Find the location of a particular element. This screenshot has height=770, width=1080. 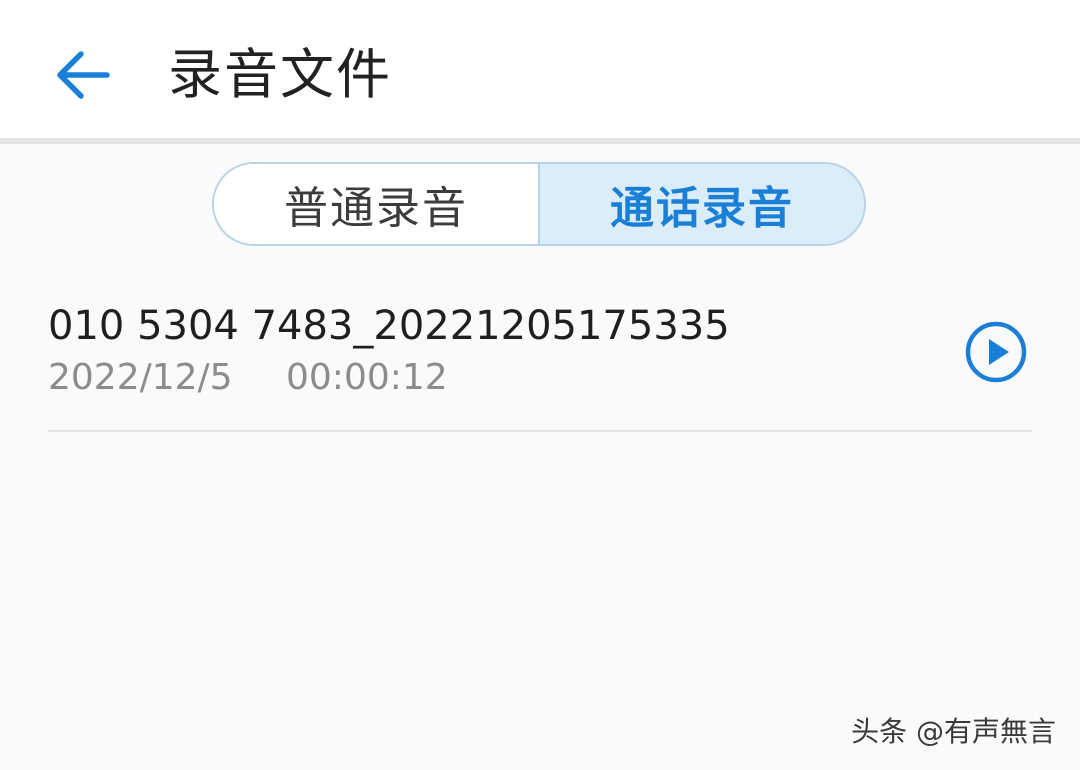

play-button is located at coordinates (996, 352).